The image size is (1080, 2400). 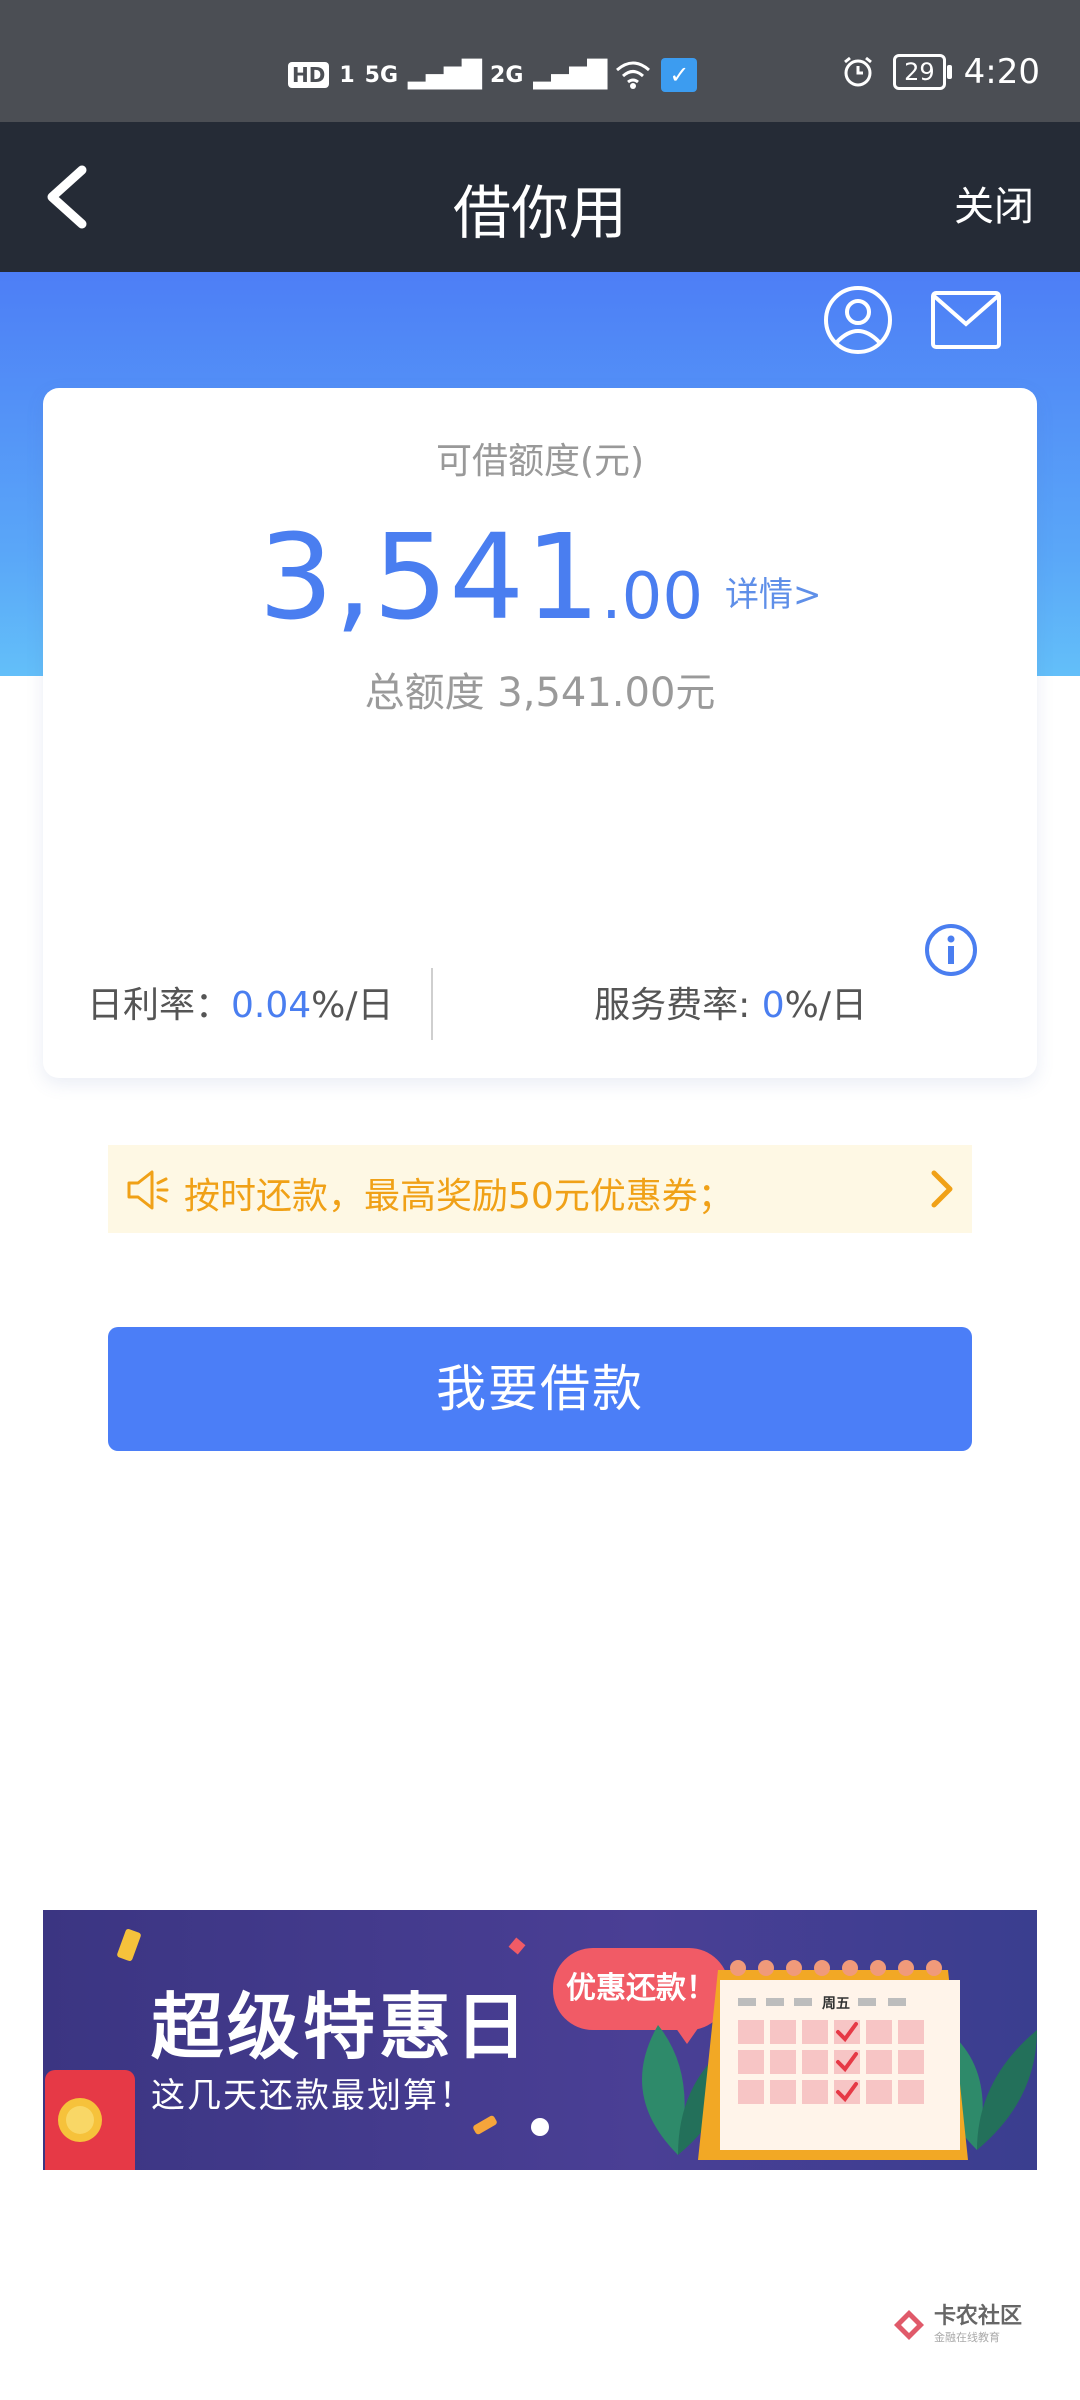 I want to click on service-fee-rate: 服务费率: 0%/日, so click(x=730, y=1002).